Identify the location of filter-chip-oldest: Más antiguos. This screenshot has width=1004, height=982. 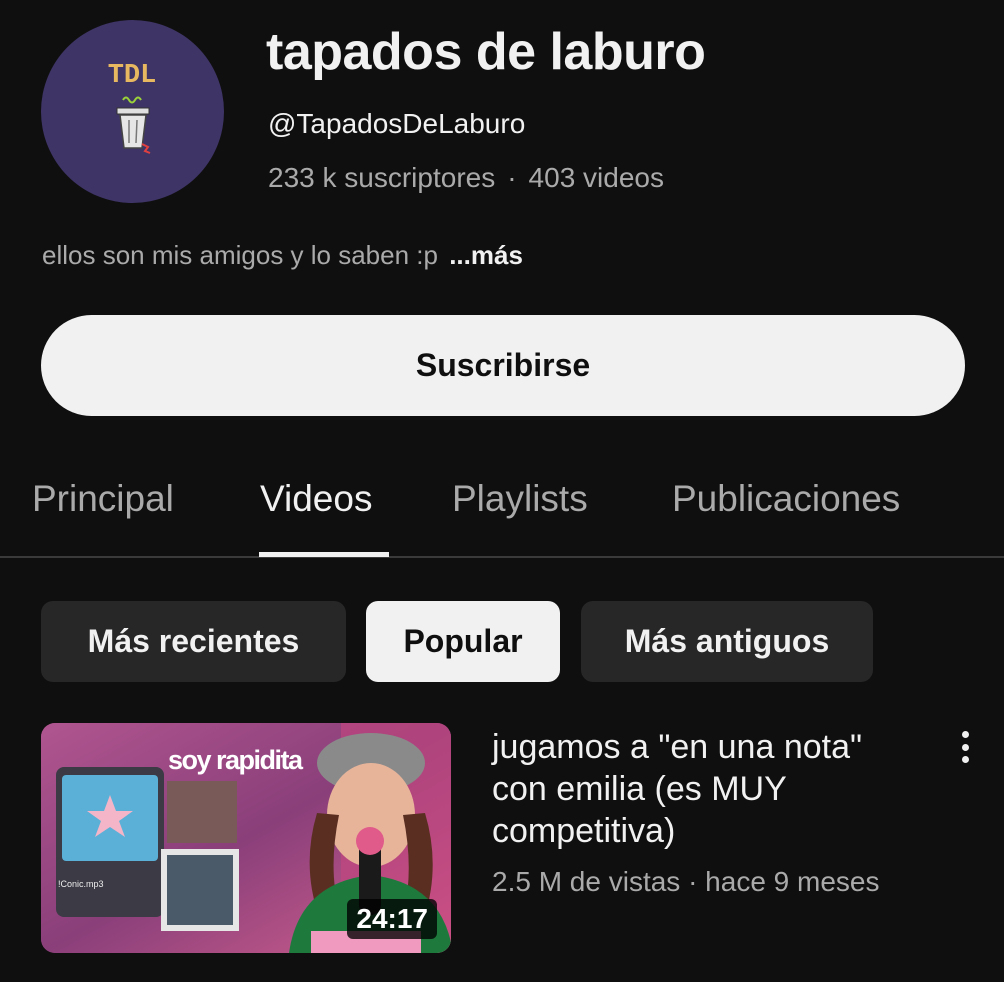
(727, 641).